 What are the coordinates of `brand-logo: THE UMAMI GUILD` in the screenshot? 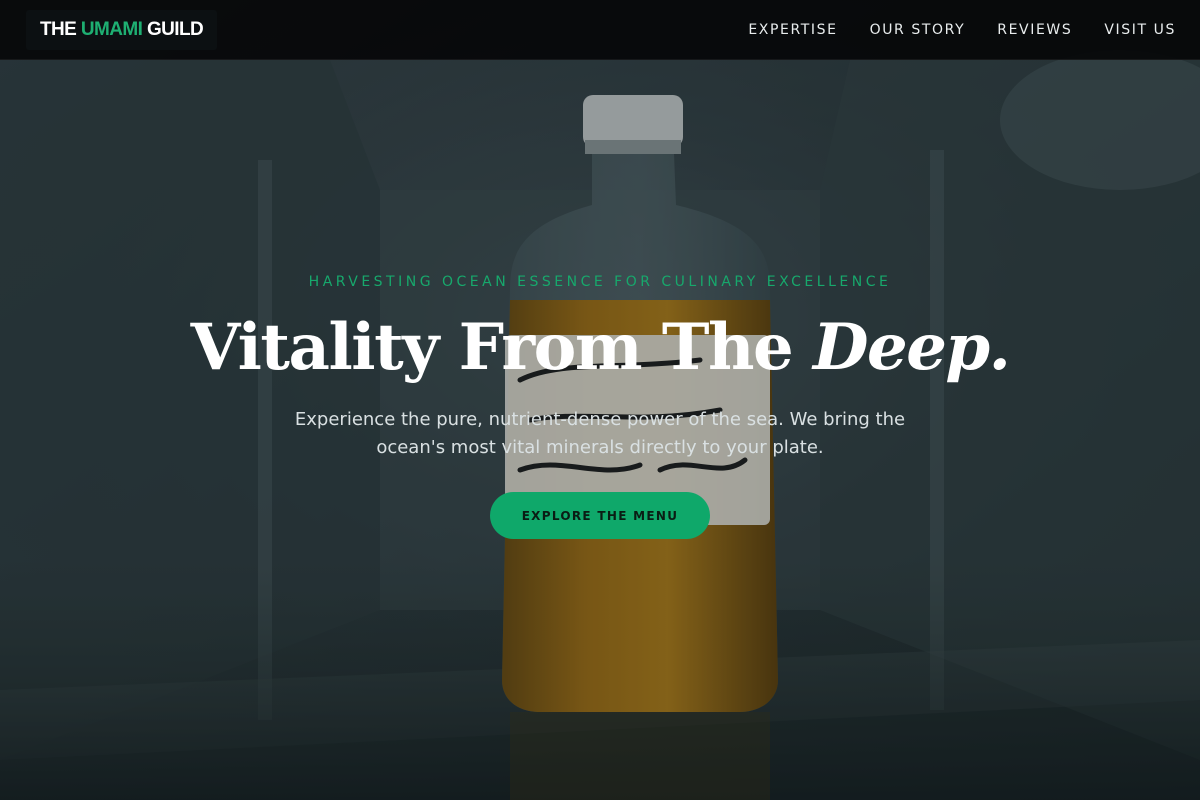 It's located at (122, 30).